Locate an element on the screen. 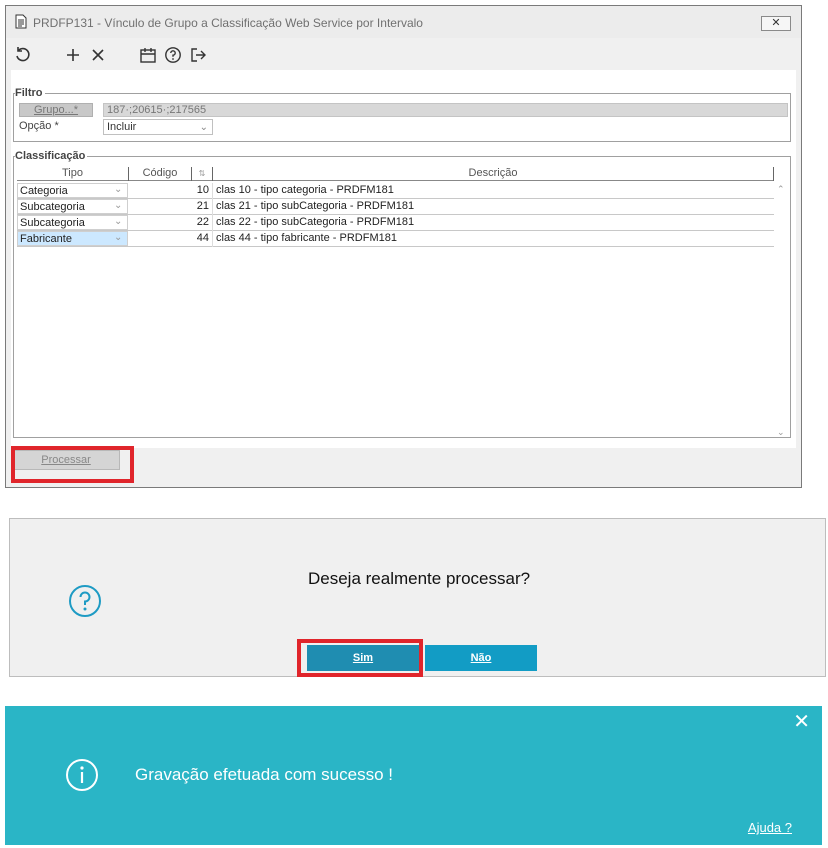  opcao-select: Incluir ⌄ is located at coordinates (158, 127).